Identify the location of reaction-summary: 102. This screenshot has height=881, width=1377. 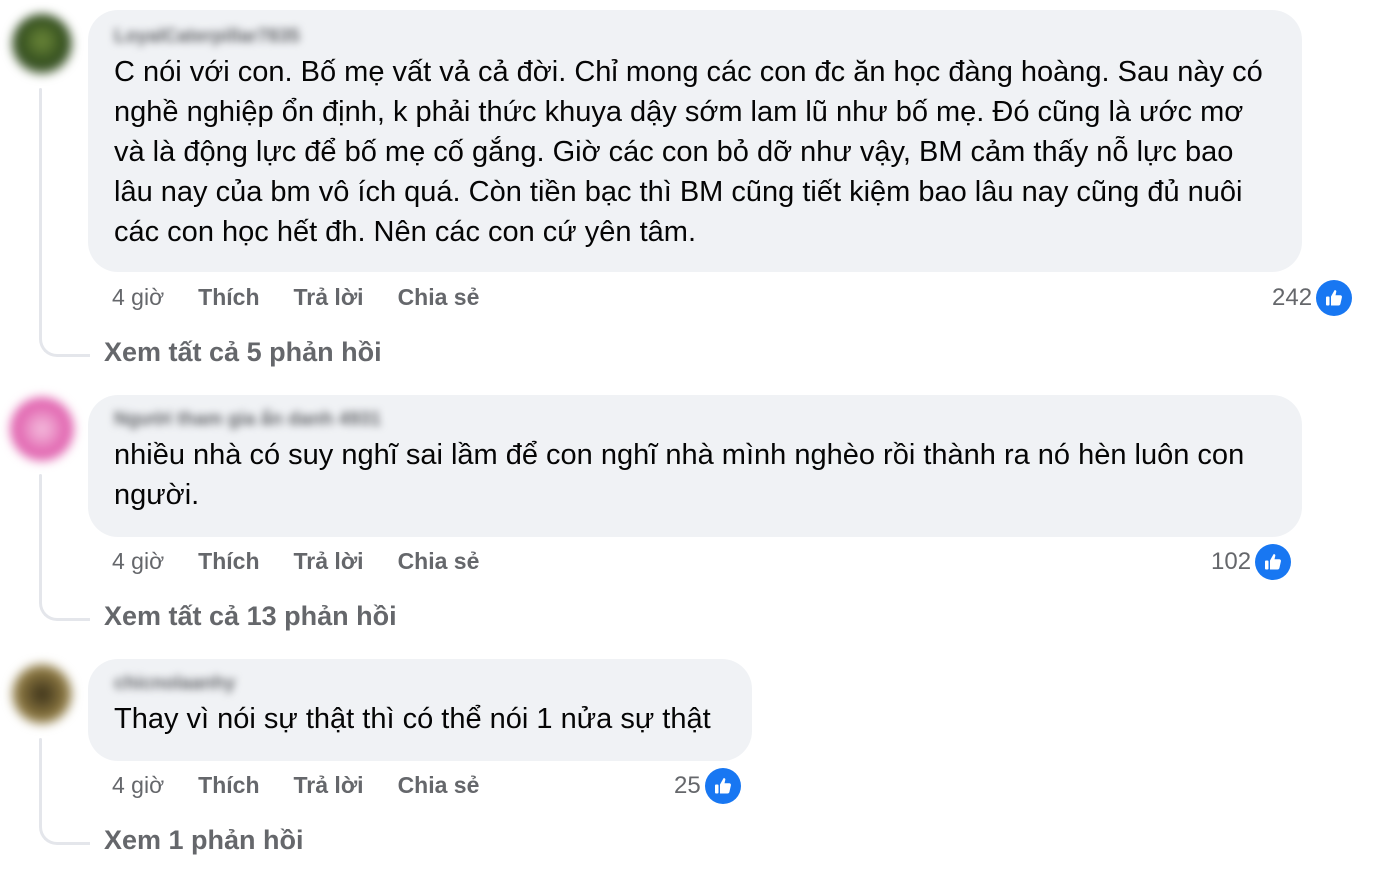
(1251, 562).